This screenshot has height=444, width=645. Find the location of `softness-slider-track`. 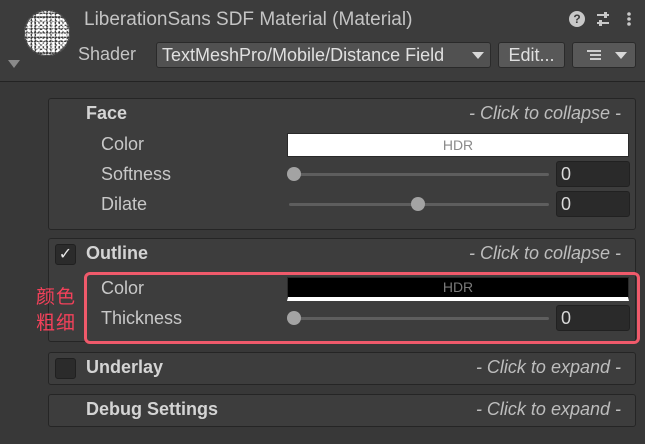

softness-slider-track is located at coordinates (419, 174).